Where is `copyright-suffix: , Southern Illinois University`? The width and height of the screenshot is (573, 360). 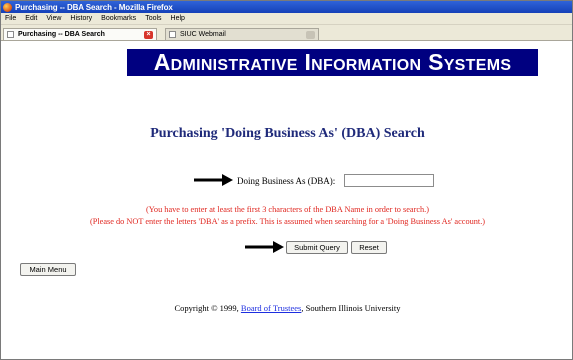
copyright-suffix: , Southern Illinois University is located at coordinates (351, 308).